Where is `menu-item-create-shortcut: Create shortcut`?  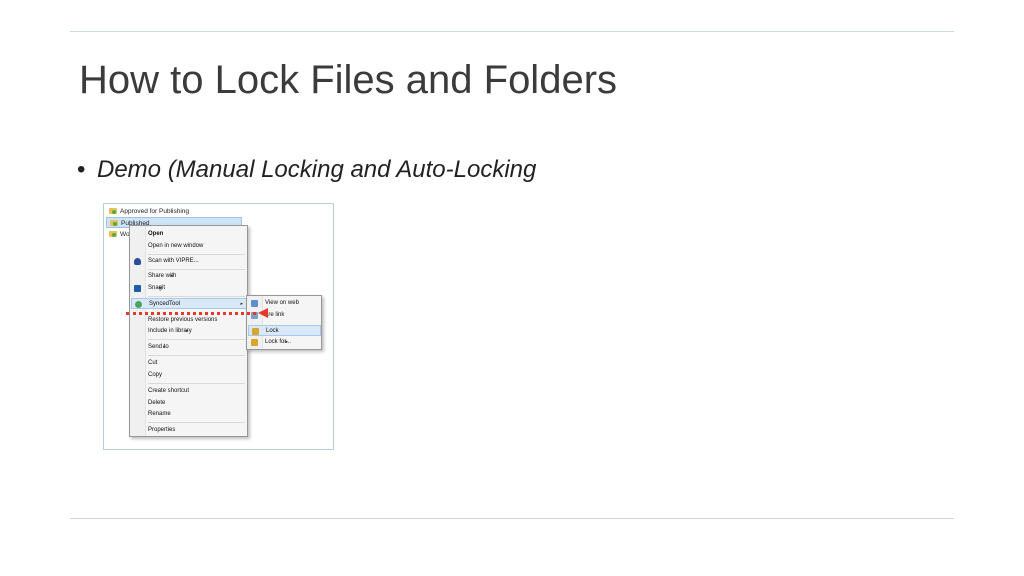
menu-item-create-shortcut: Create shortcut is located at coordinates (160, 391).